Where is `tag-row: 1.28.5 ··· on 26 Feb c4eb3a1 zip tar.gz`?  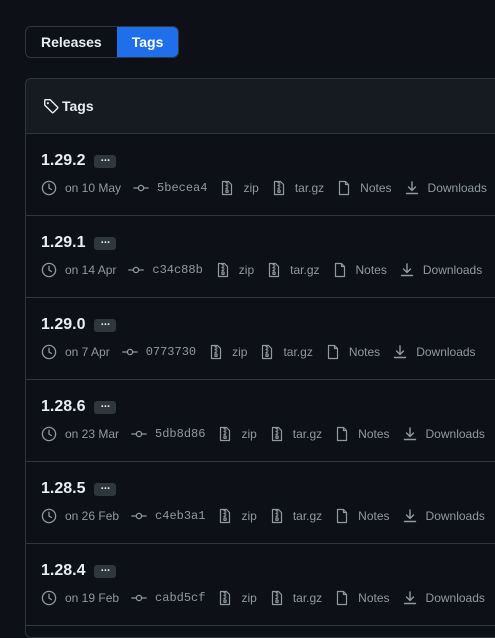
tag-row: 1.28.5 ··· on 26 Feb c4eb3a1 zip tar.gz is located at coordinates (260, 503).